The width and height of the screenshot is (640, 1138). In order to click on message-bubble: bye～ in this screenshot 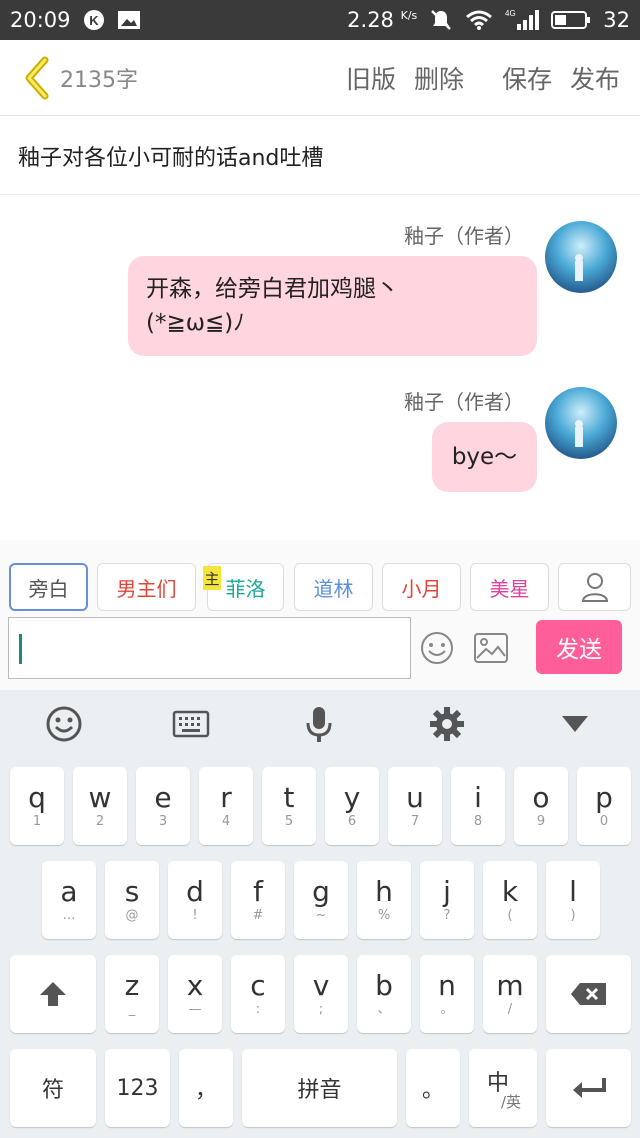, I will do `click(484, 457)`.